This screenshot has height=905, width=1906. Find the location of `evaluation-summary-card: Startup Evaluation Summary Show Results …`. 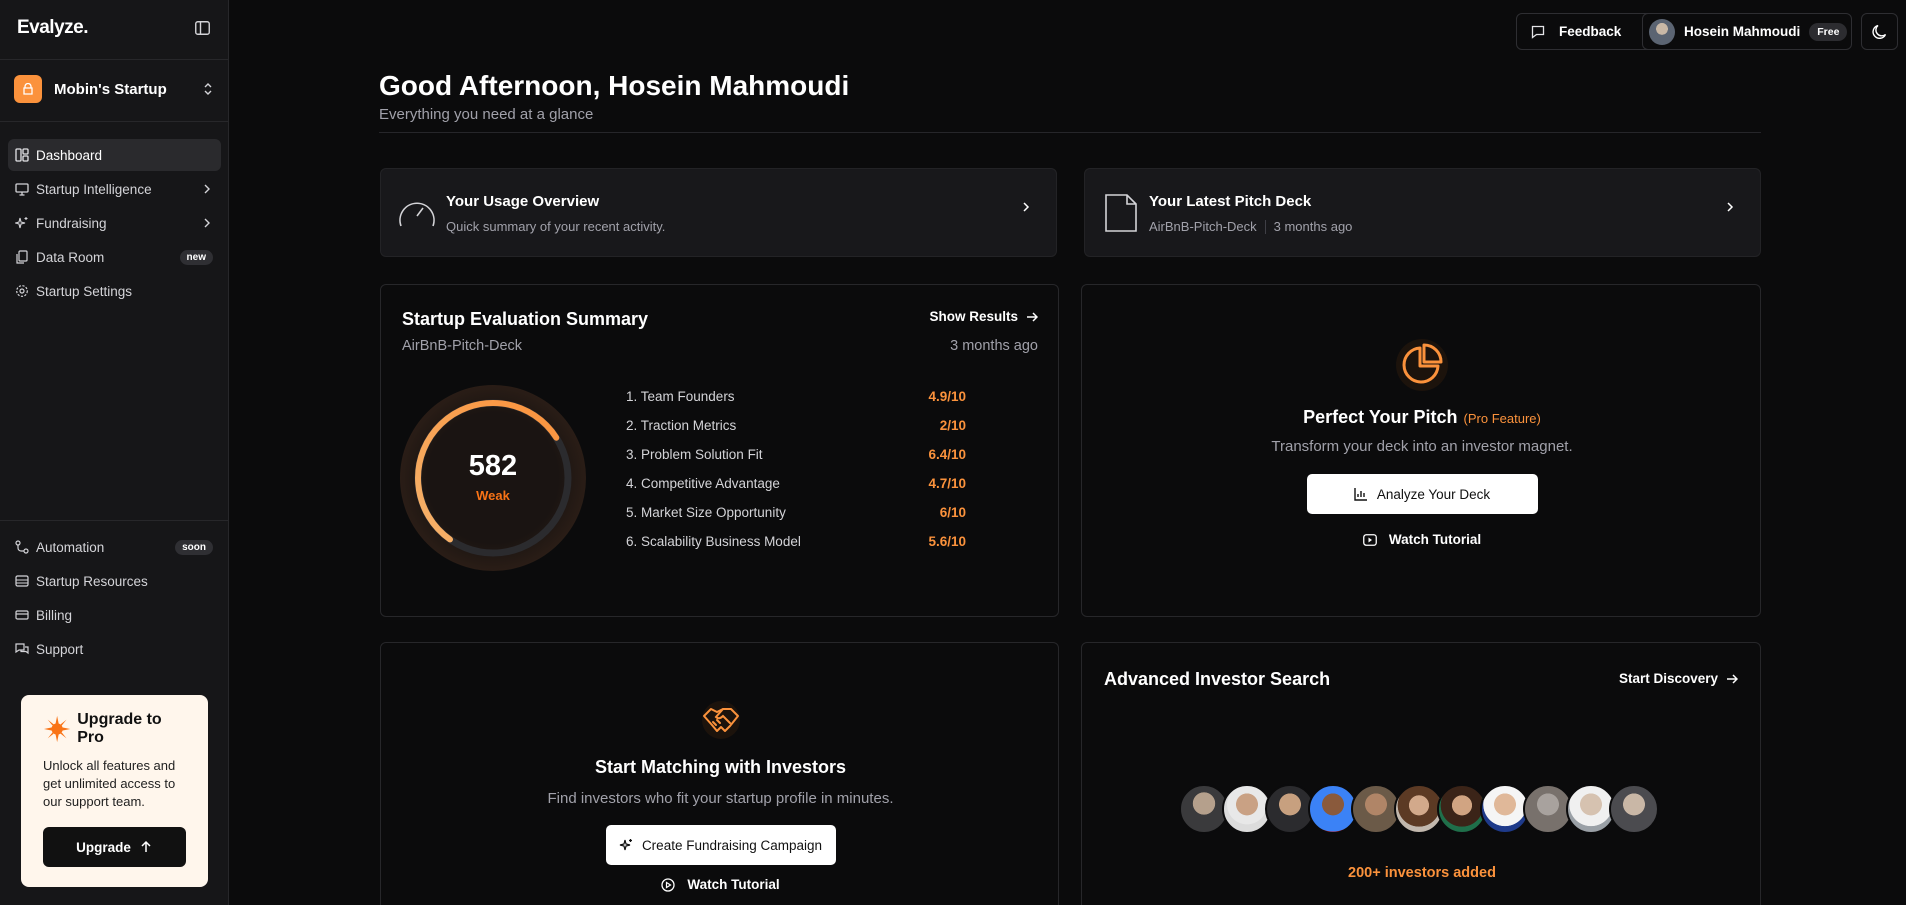

evaluation-summary-card: Startup Evaluation Summary Show Results … is located at coordinates (719, 450).